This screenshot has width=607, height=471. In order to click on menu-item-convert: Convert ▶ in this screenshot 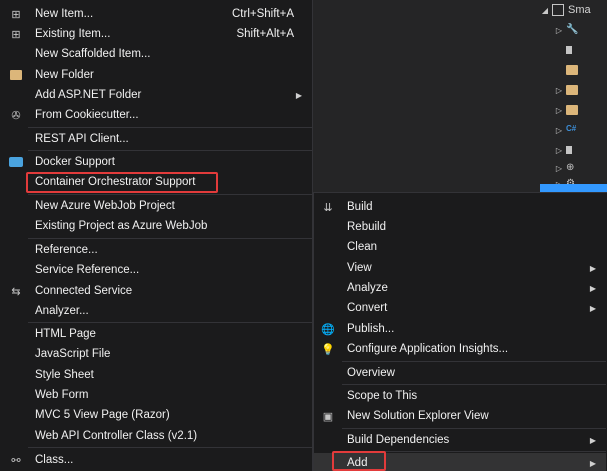, I will do `click(460, 308)`.